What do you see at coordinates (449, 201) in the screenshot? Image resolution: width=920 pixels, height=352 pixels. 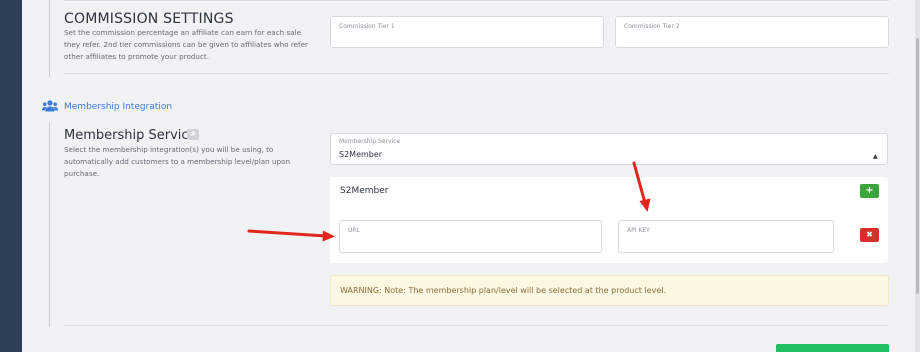 I see `annotation-arrows` at bounding box center [449, 201].